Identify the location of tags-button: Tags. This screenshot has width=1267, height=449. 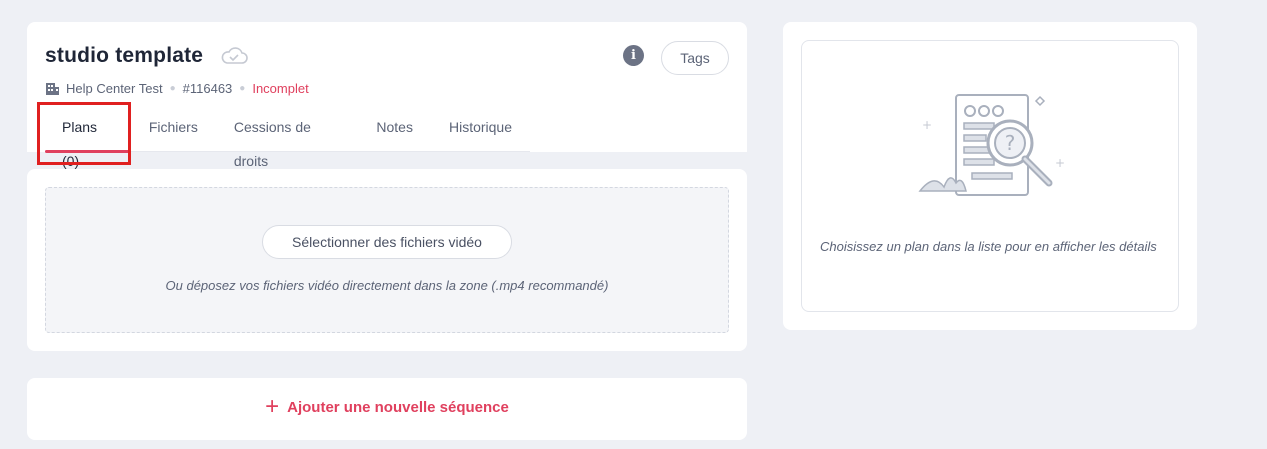
(695, 58).